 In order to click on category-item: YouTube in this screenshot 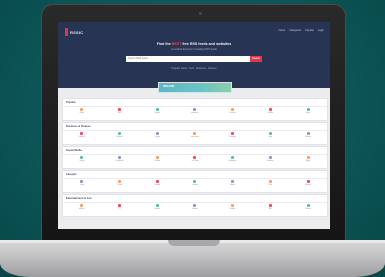, I will do `click(195, 159)`.